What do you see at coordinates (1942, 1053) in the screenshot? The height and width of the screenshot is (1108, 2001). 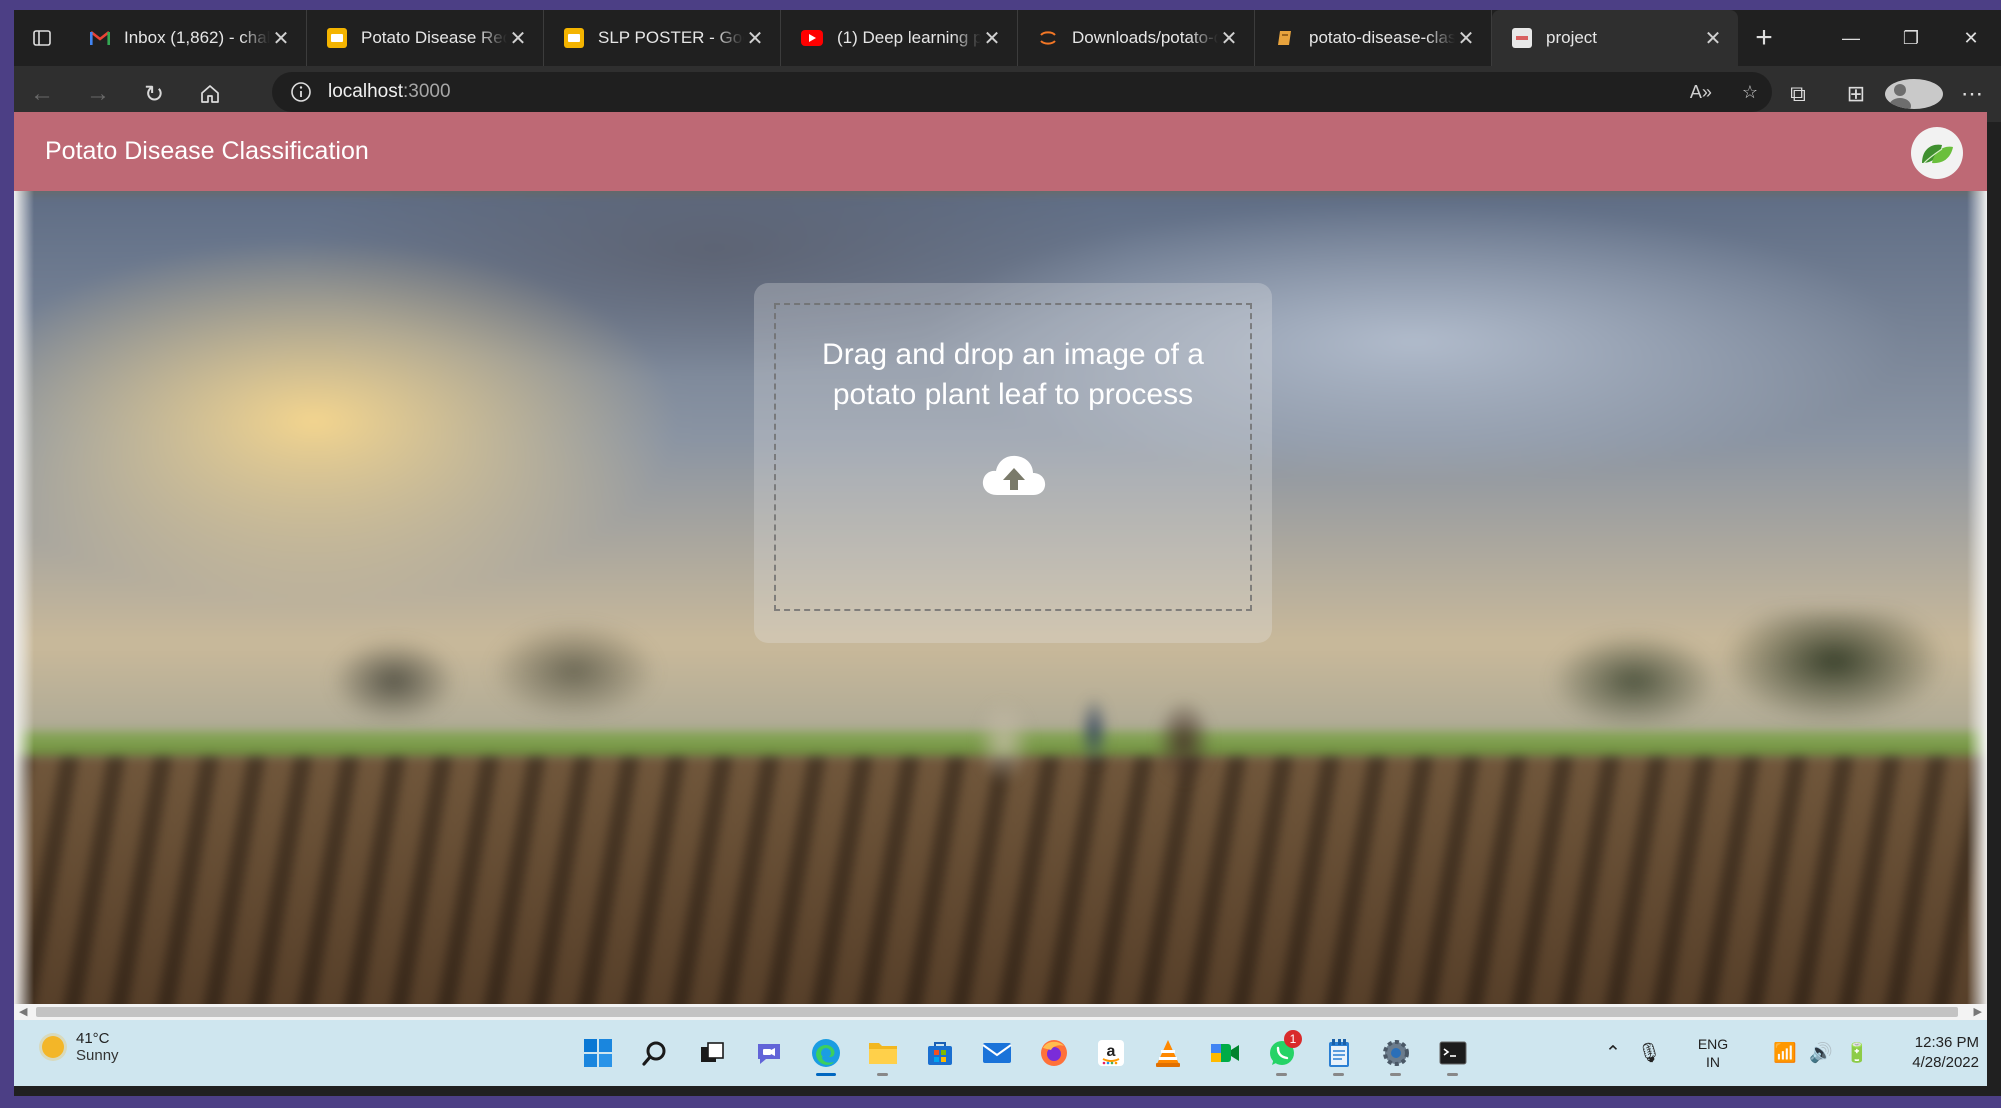 I see `clock: 12:36 PM 4/28/2022` at bounding box center [1942, 1053].